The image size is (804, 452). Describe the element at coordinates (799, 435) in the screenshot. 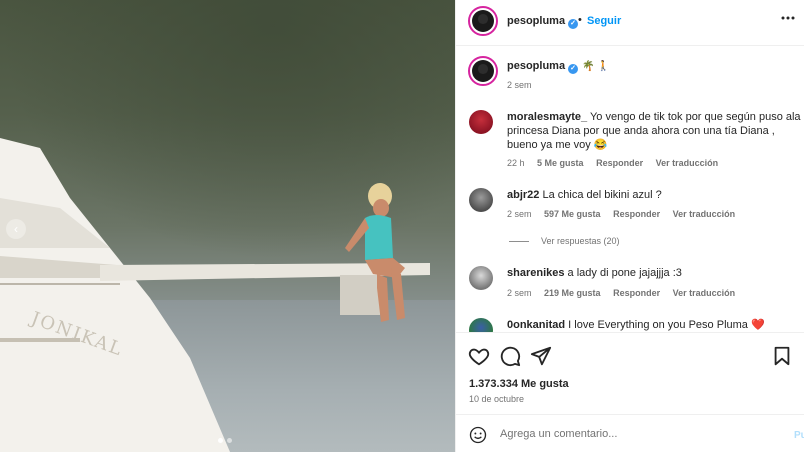

I see `post-comment-button: Pu` at that location.